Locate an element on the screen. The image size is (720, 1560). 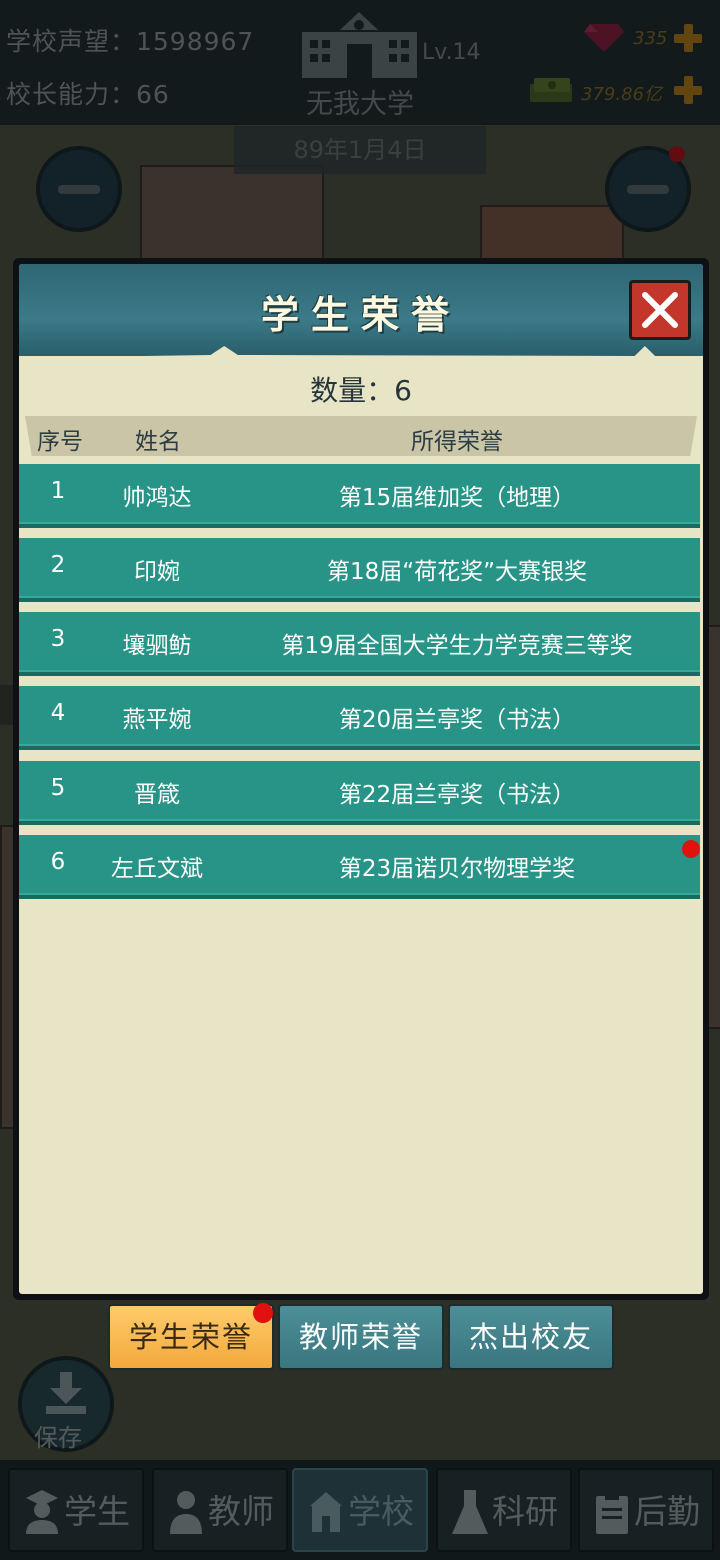
dialog-header: 学生荣誉 is located at coordinates (361, 310).